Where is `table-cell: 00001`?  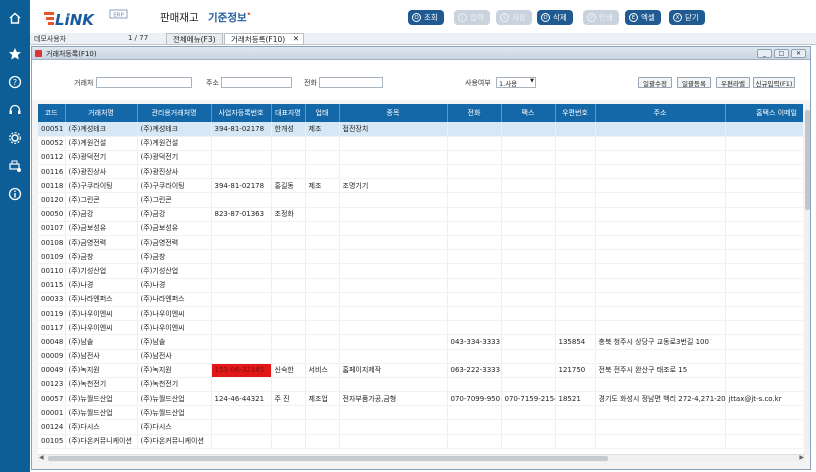 table-cell: 00001 is located at coordinates (52, 413).